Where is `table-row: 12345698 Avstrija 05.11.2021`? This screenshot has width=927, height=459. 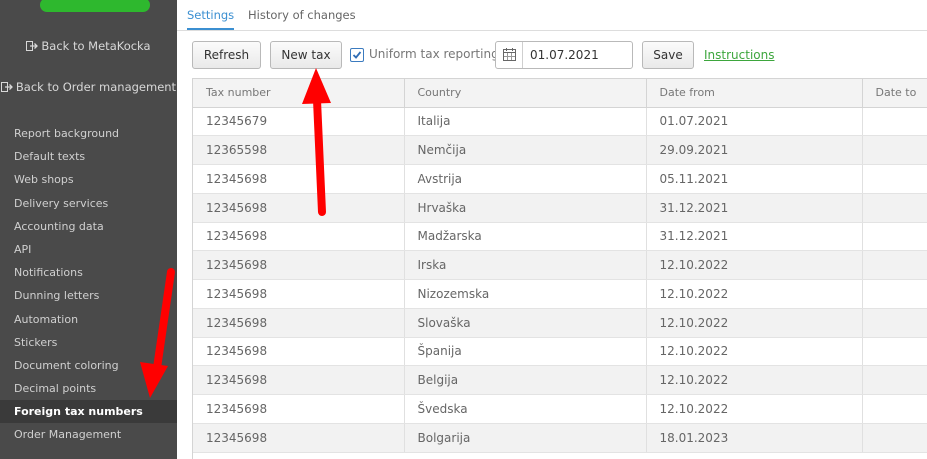 table-row: 12345698 Avstrija 05.11.2021 is located at coordinates (560, 179).